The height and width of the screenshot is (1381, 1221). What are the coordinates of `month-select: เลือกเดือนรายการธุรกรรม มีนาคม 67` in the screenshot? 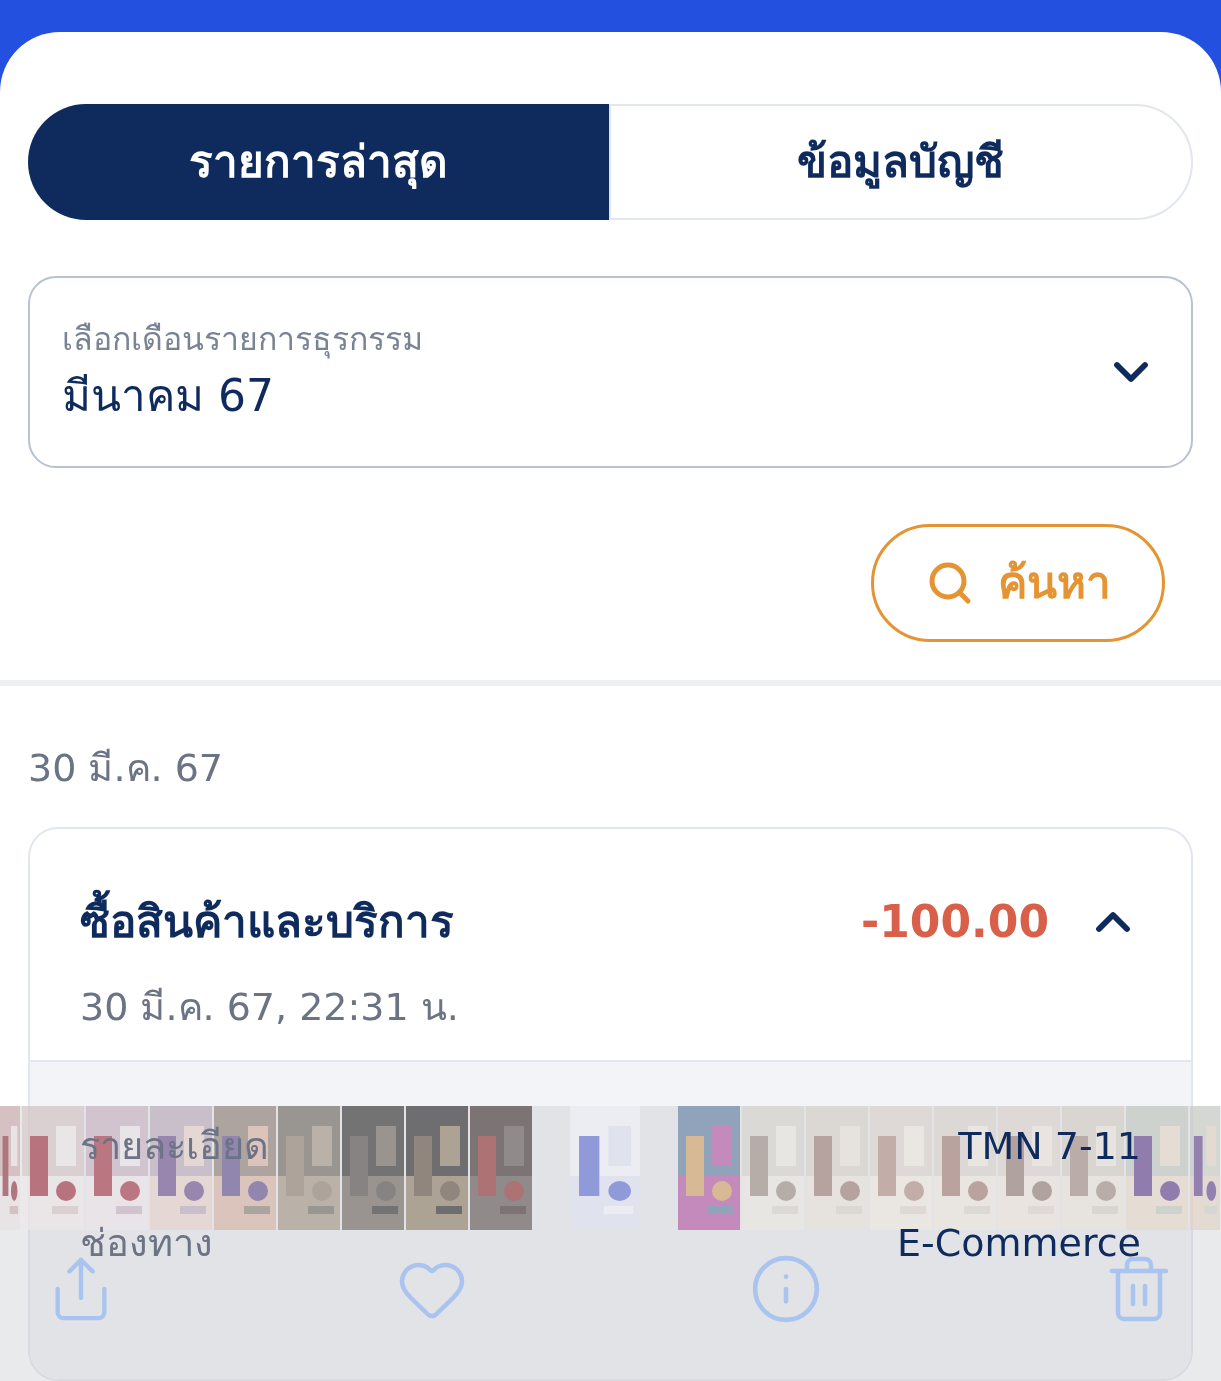 It's located at (610, 372).